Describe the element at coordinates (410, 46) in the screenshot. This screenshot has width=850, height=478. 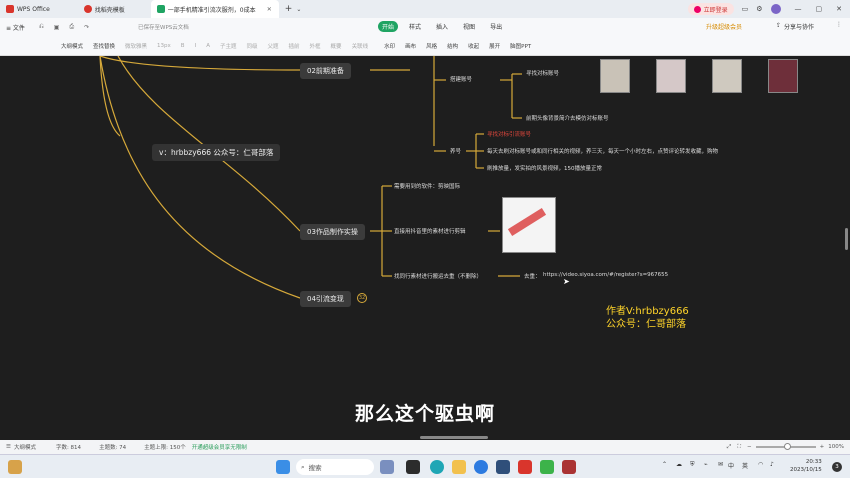
I see `toolbar-item-15: 画布` at that location.